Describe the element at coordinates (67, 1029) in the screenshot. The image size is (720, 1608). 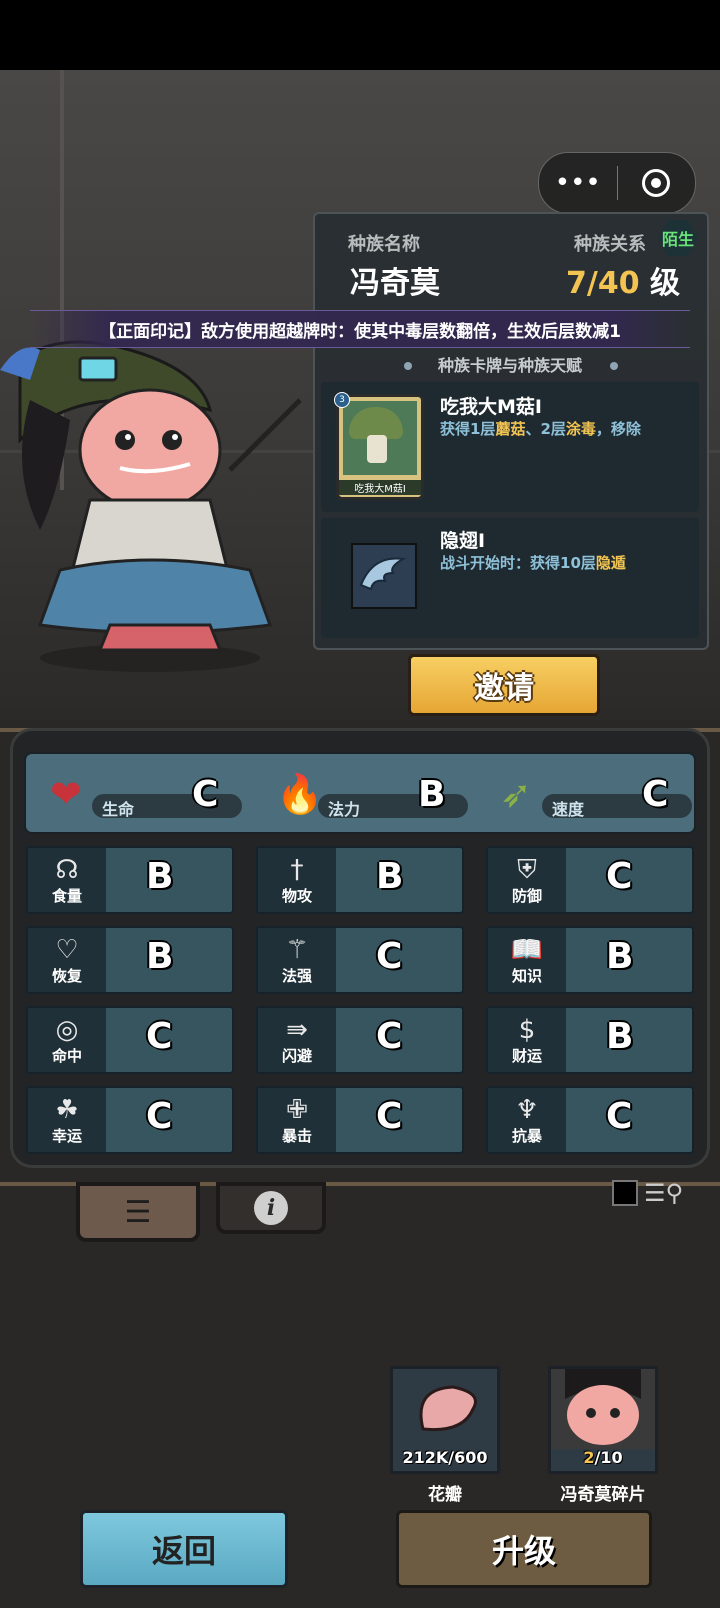
I see `target-icon: ◎` at that location.